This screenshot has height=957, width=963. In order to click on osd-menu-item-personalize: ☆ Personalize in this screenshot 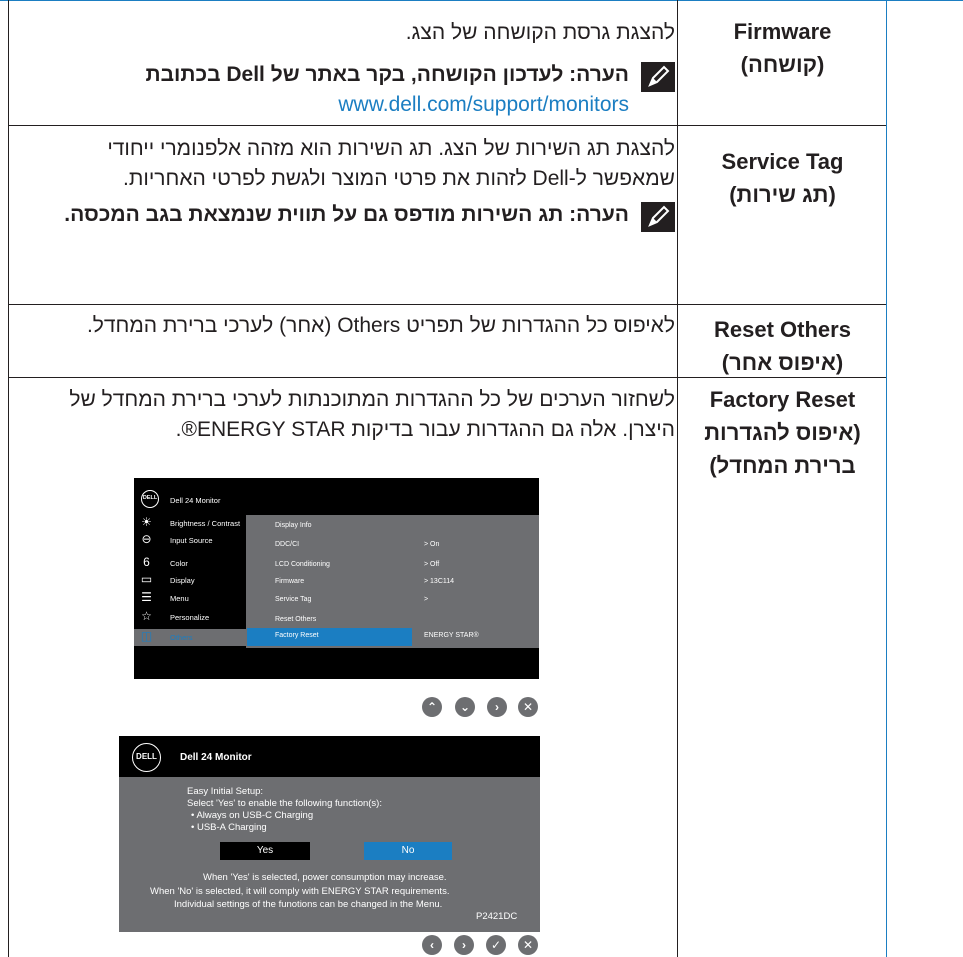, I will do `click(190, 617)`.